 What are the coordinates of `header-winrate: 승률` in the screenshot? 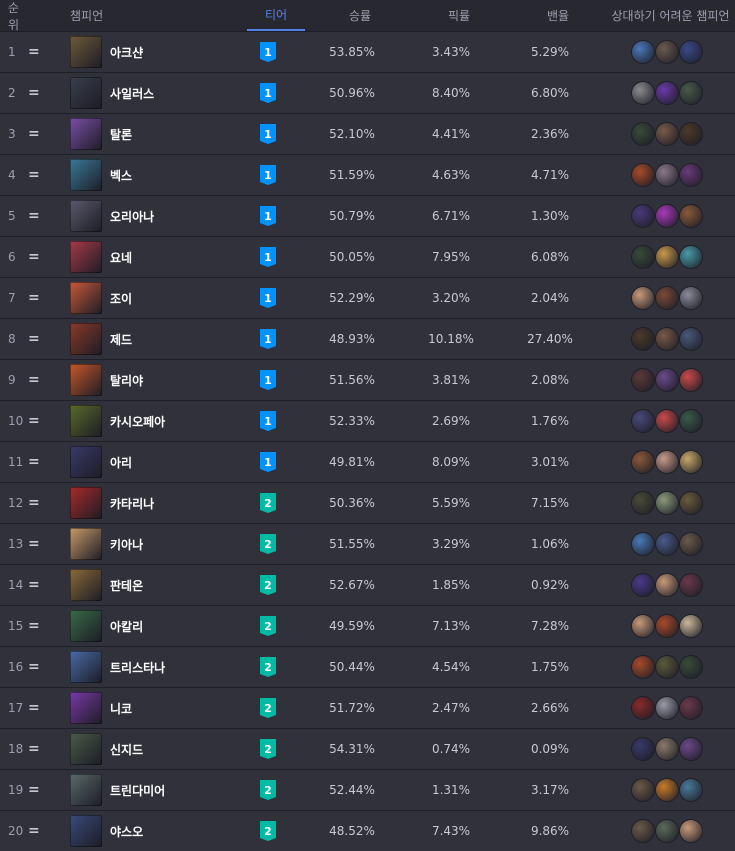 It's located at (360, 15).